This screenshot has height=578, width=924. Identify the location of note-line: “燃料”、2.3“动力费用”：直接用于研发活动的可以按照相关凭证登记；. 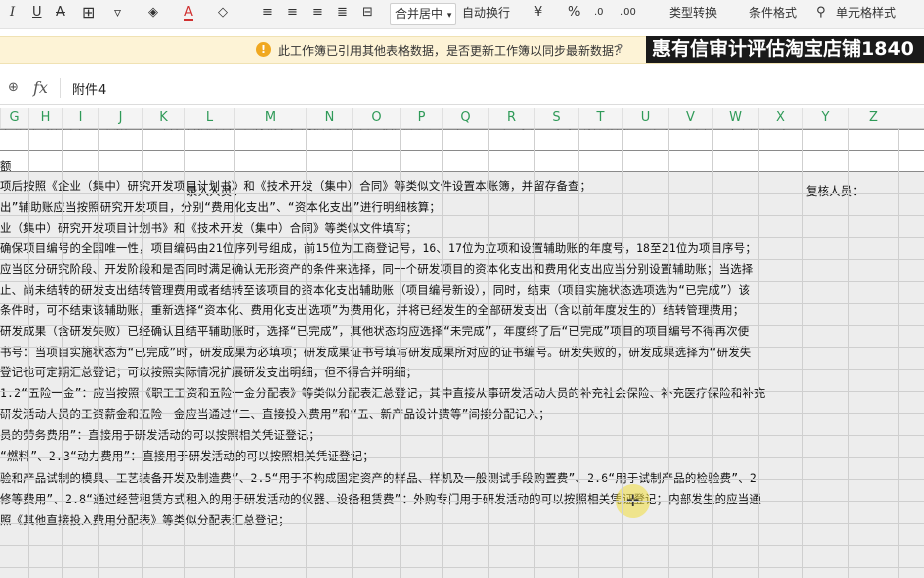
(462, 456).